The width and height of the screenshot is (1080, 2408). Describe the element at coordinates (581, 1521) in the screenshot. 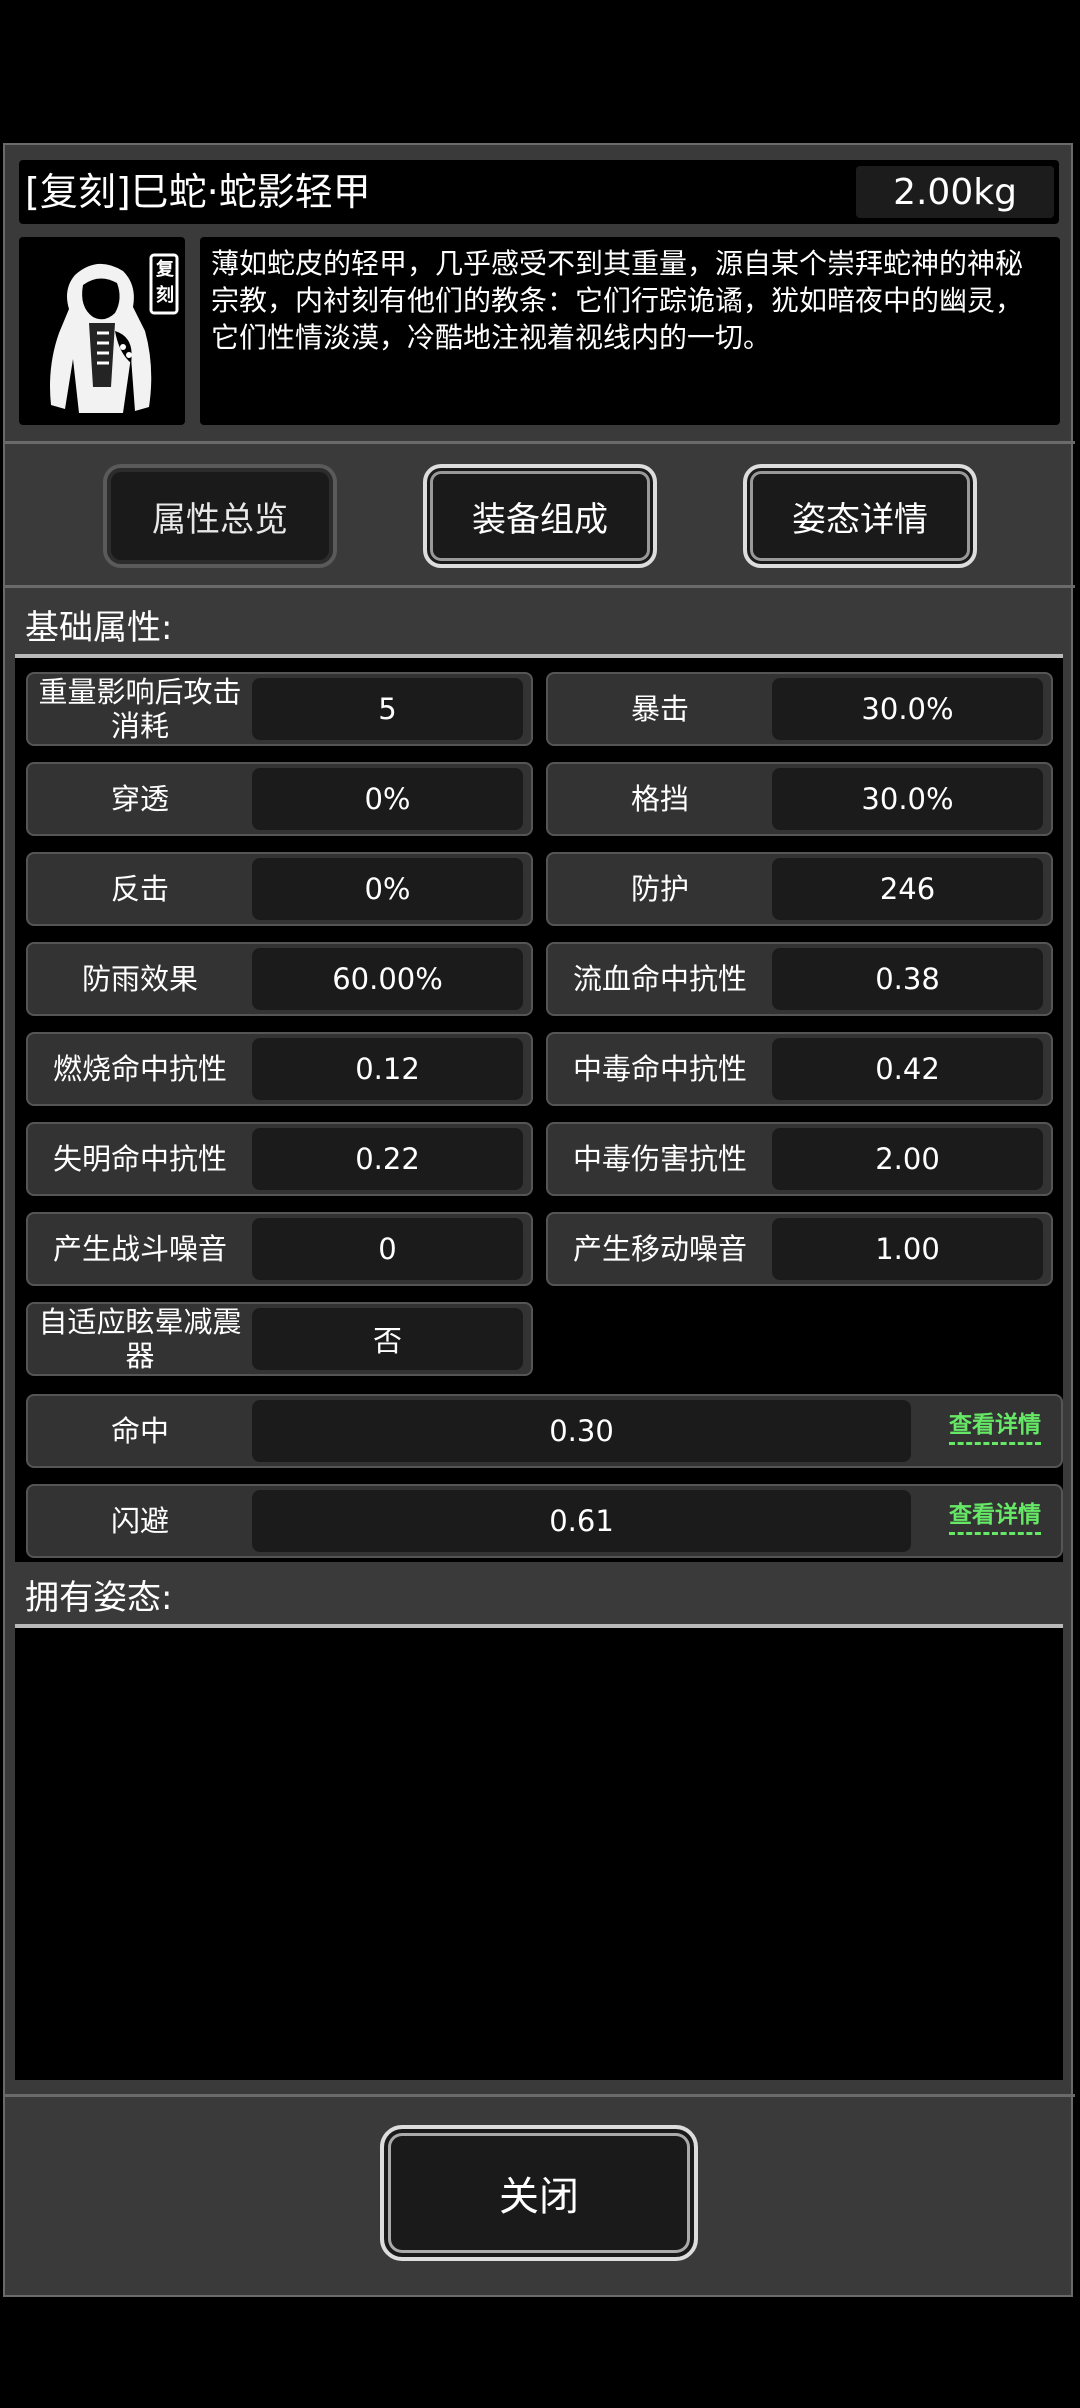

I see `stat-value: 0.61` at that location.